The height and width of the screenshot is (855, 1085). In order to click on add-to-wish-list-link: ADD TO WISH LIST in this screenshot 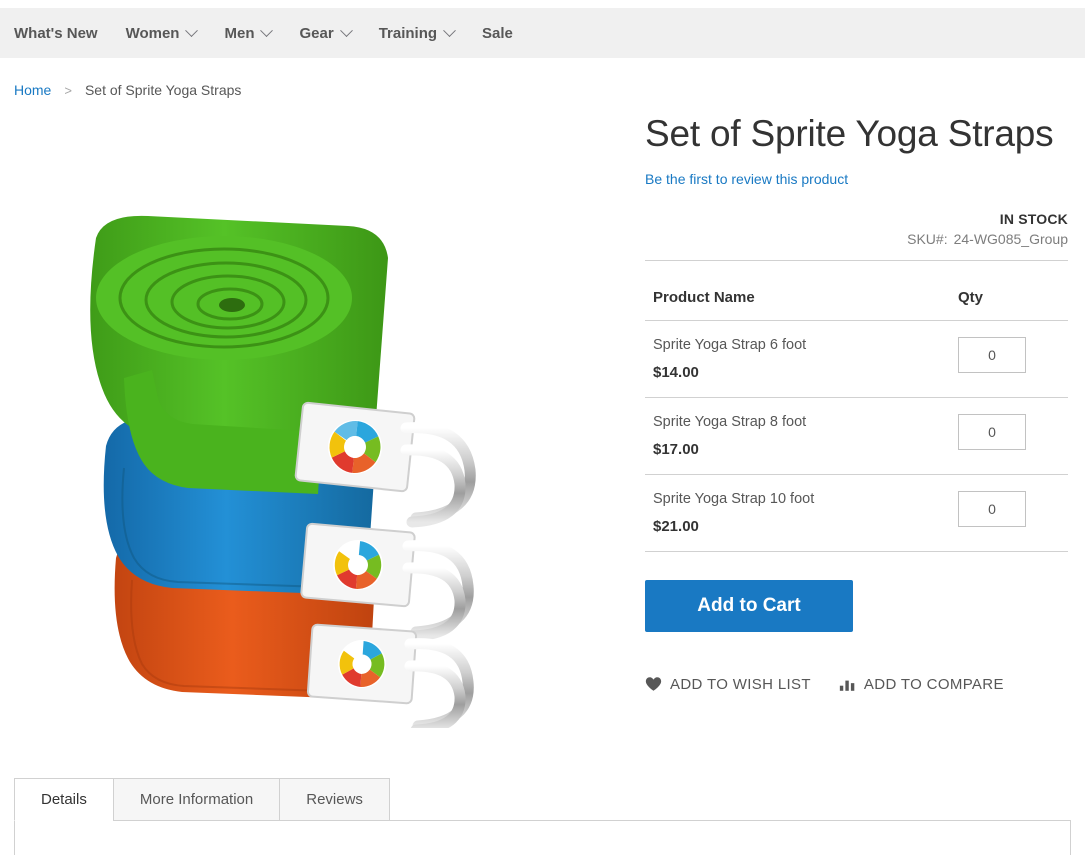, I will do `click(728, 684)`.